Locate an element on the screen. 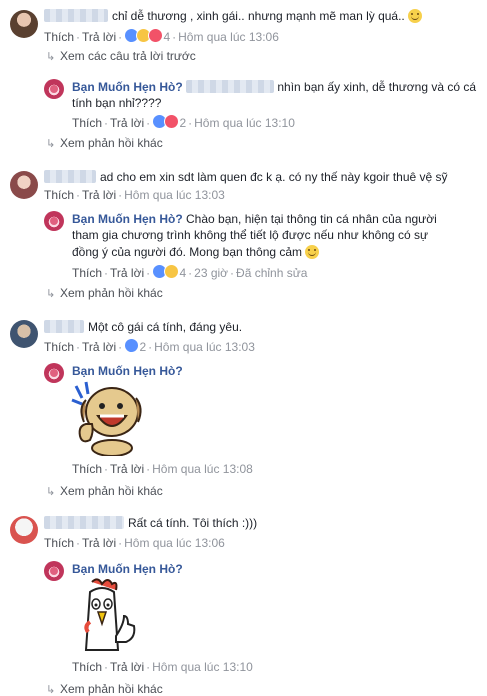 This screenshot has height=696, width=487. haha-reaction-icon is located at coordinates (172, 271).